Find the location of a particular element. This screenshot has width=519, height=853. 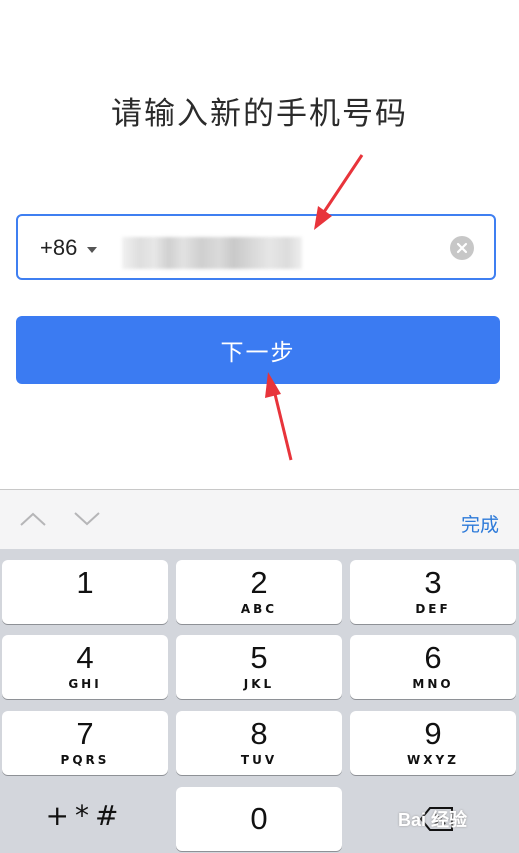

key-letters: JKL is located at coordinates (259, 684).